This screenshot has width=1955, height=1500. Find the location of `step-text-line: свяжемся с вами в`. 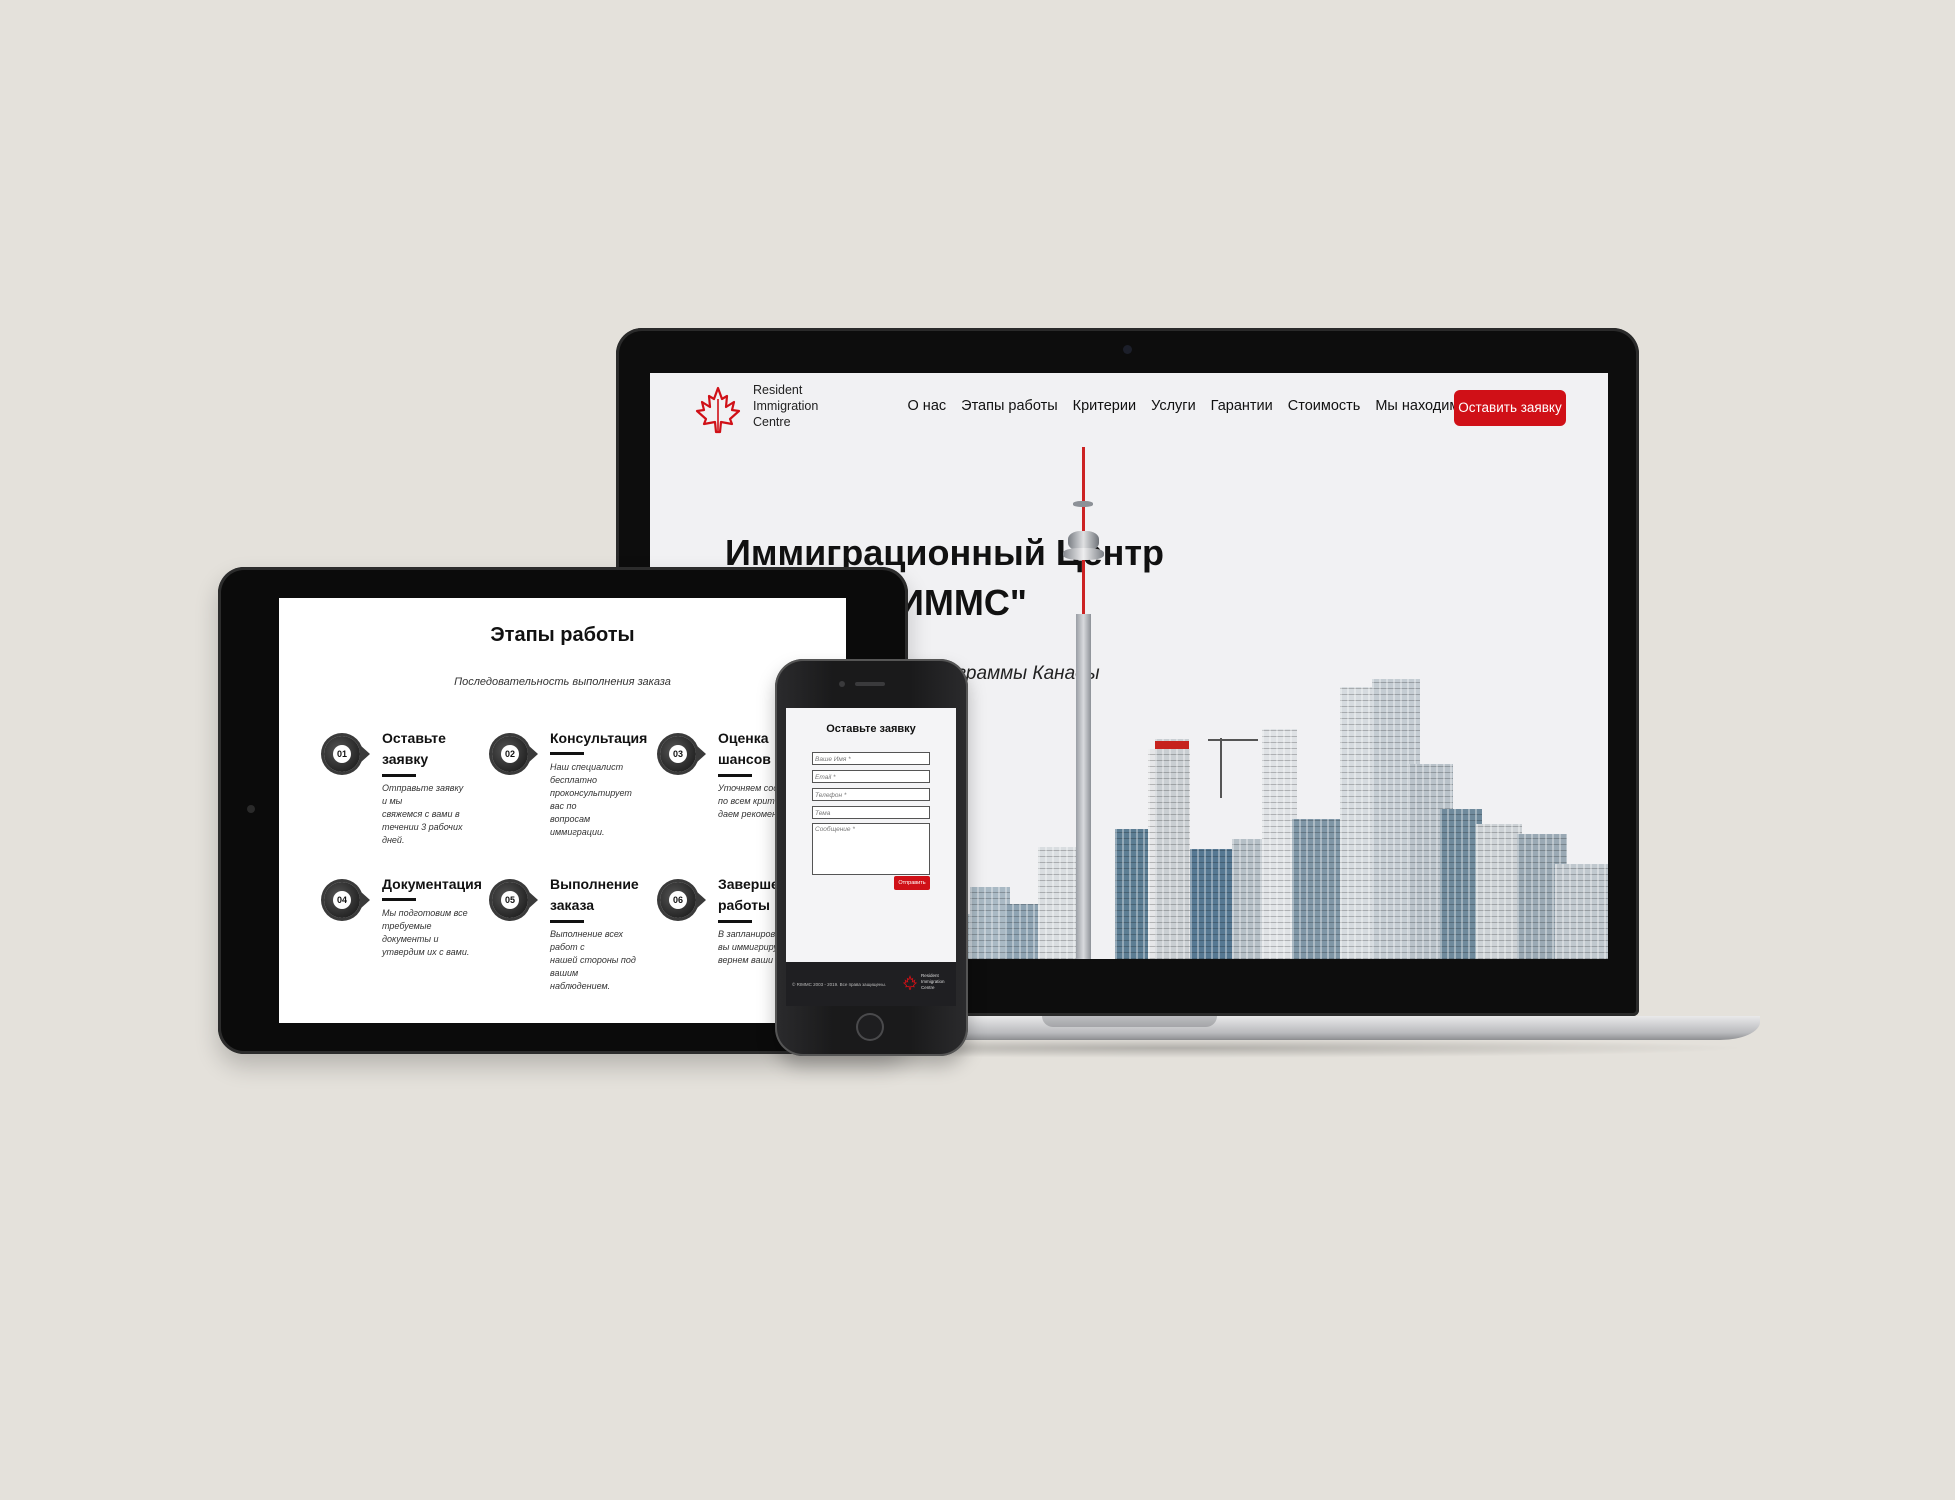

step-text-line: свяжемся с вами в is located at coordinates (421, 814).